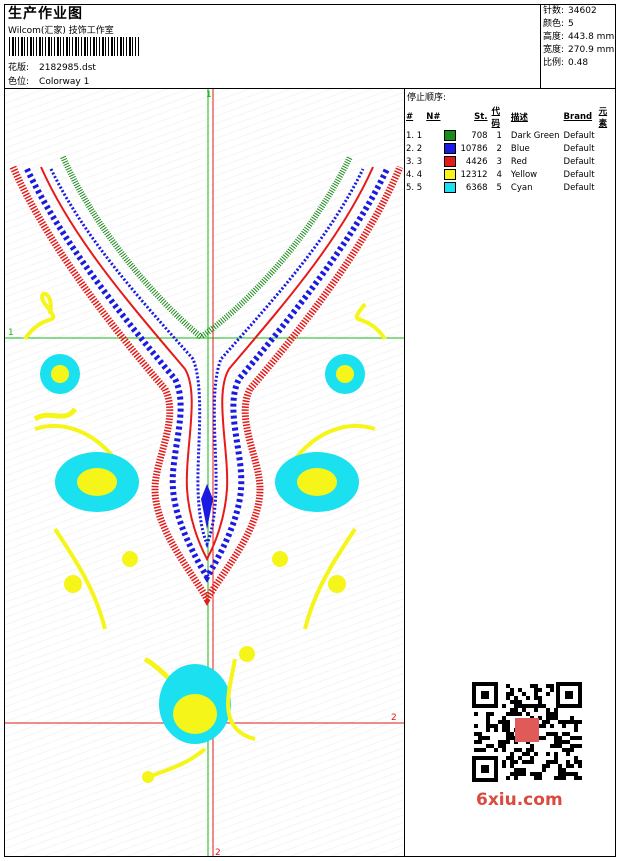  Describe the element at coordinates (394, 718) in the screenshot. I see `guide-label-2-right: 2` at that location.